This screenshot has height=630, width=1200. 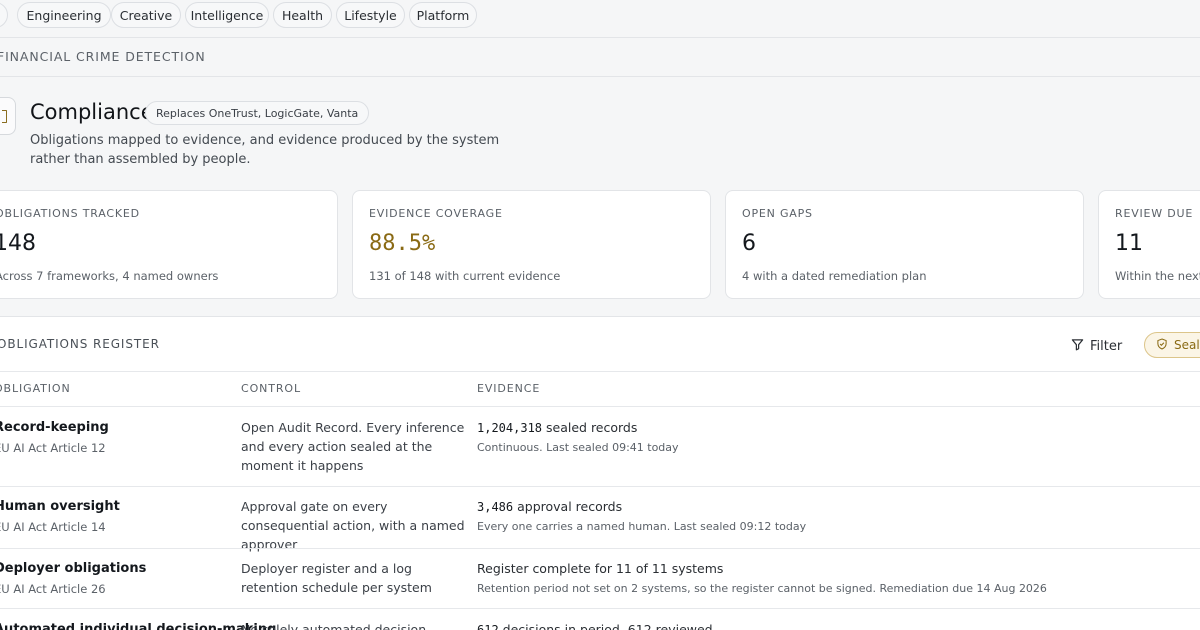 What do you see at coordinates (54, 427) in the screenshot?
I see `obligation-name: Record-keeping` at bounding box center [54, 427].